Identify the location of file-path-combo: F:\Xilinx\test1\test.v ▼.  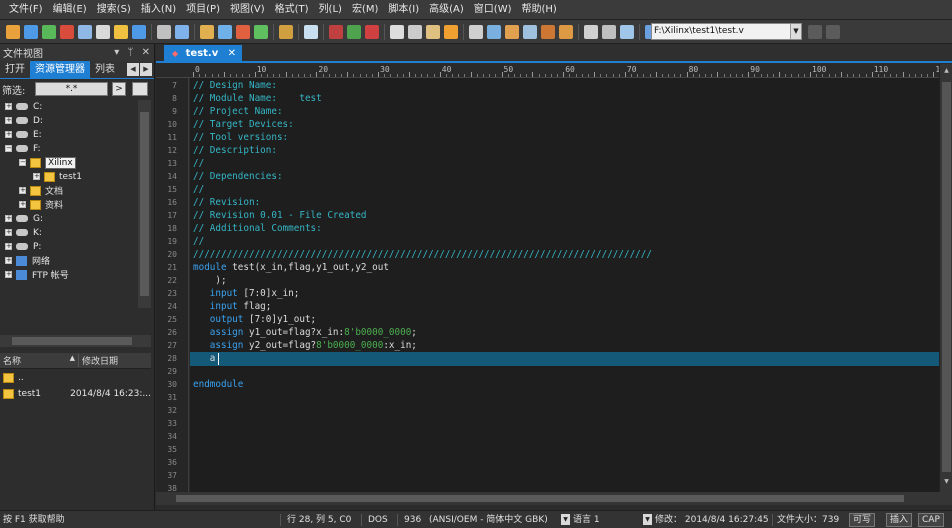
(726, 31).